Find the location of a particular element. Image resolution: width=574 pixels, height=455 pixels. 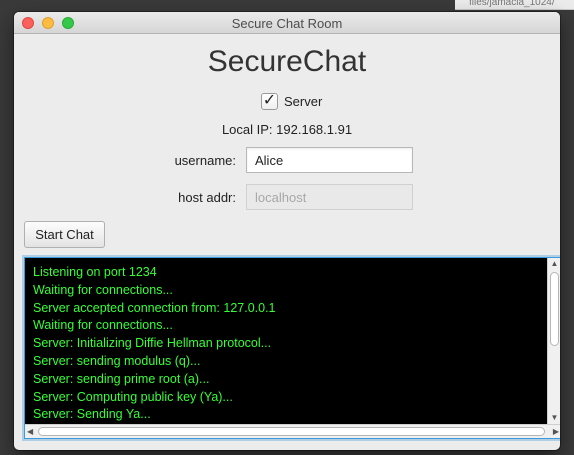

horizontal-scroll-thumb is located at coordinates (291, 431).